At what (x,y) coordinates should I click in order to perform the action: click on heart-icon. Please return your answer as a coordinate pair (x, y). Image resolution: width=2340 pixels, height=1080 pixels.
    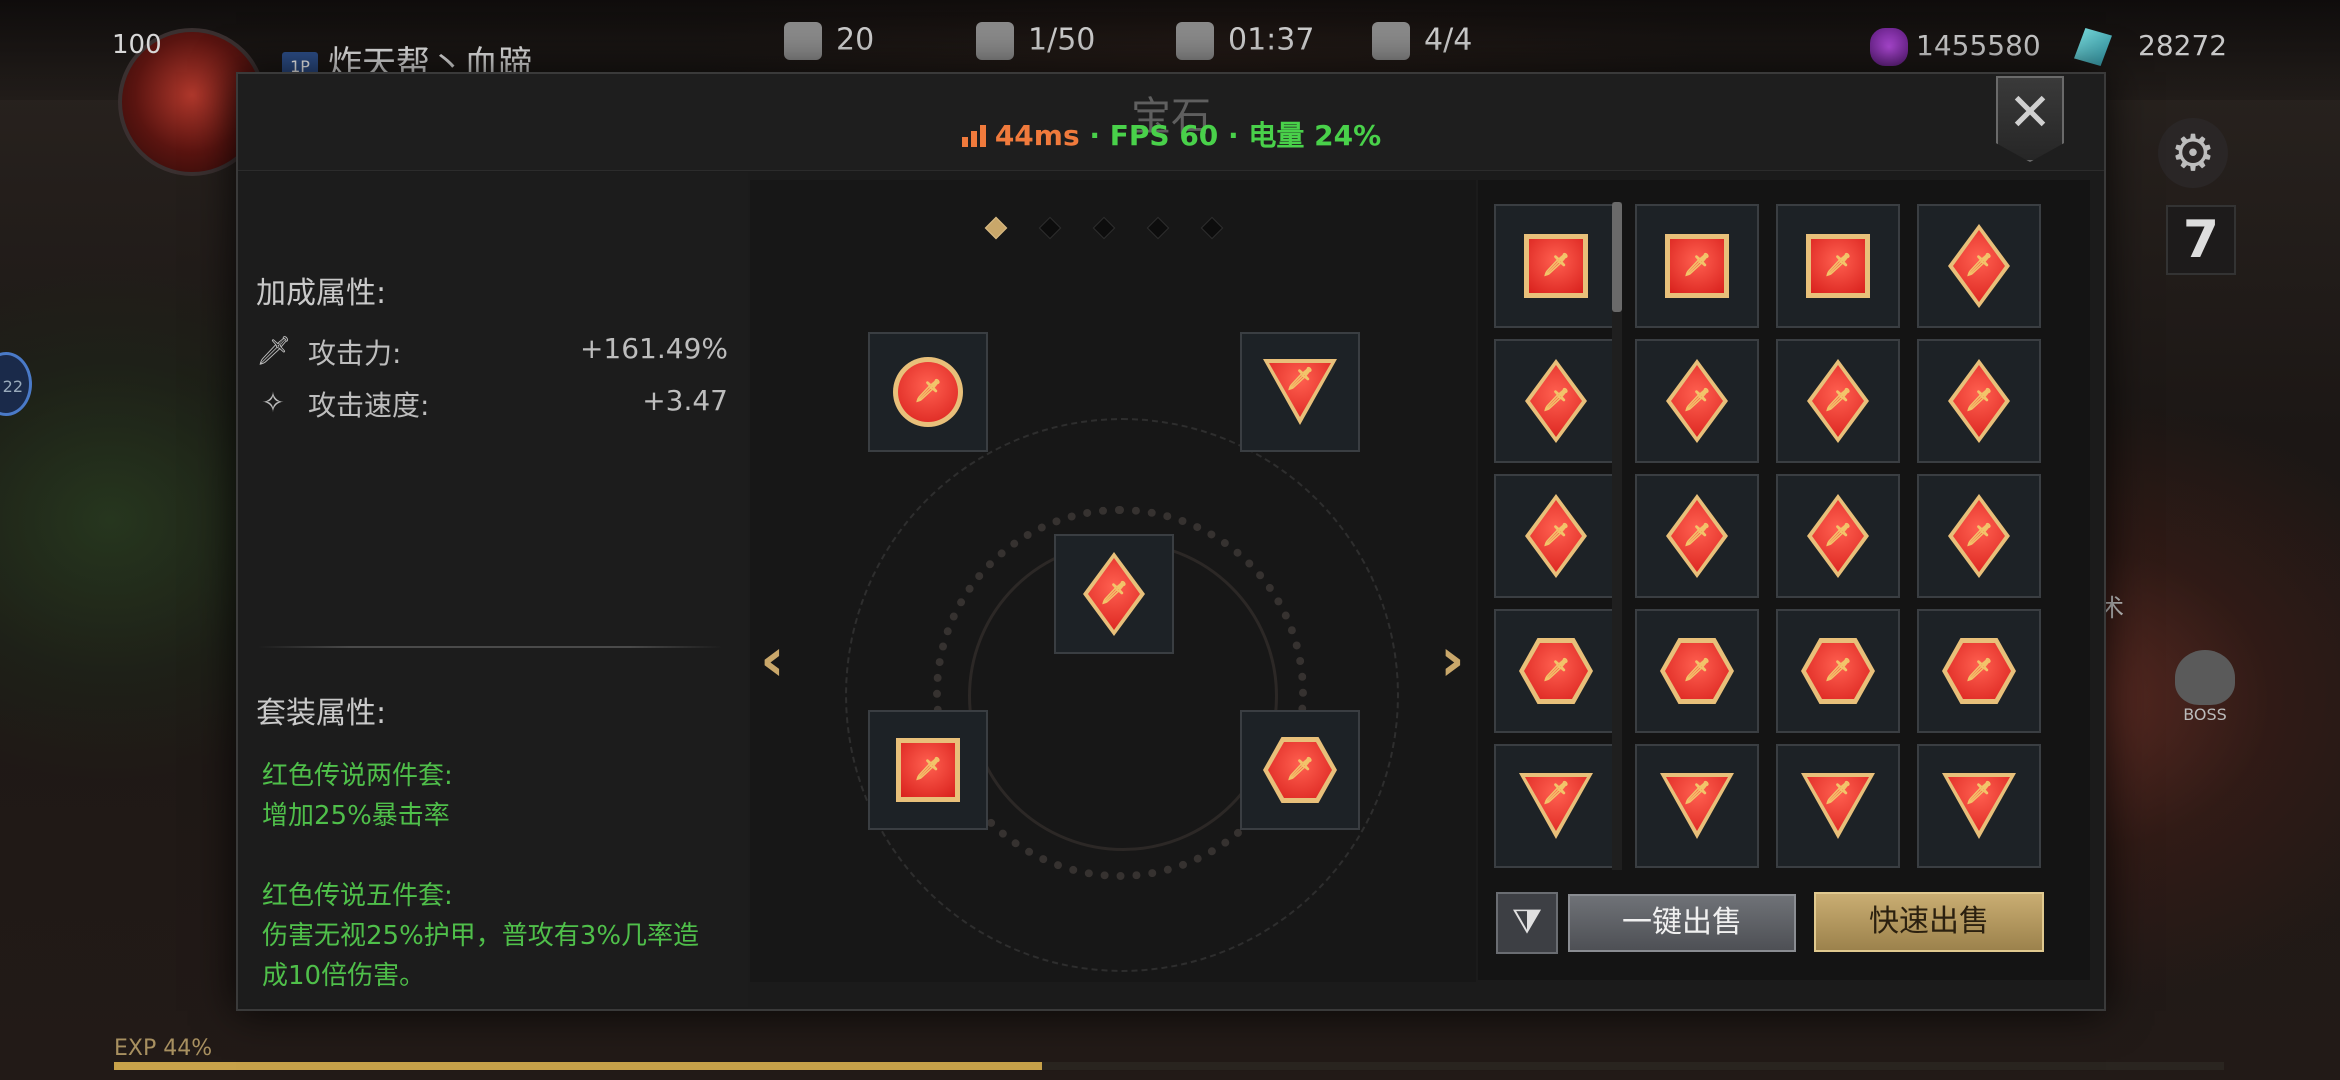
    Looking at the image, I should click on (995, 41).